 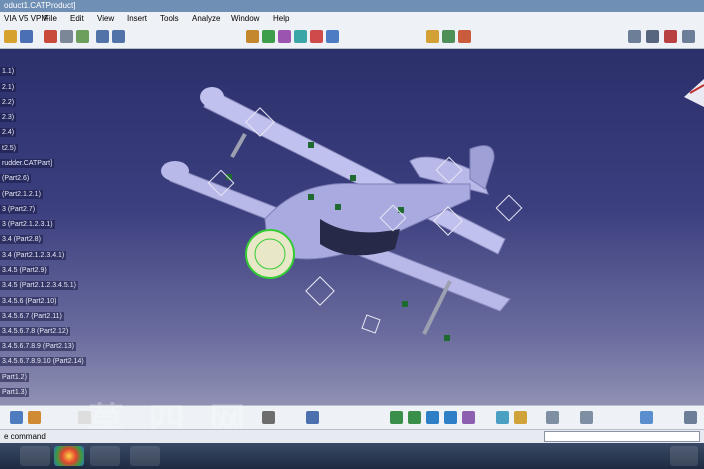 What do you see at coordinates (8, 71) in the screenshot?
I see `tree-node: 1.1)` at bounding box center [8, 71].